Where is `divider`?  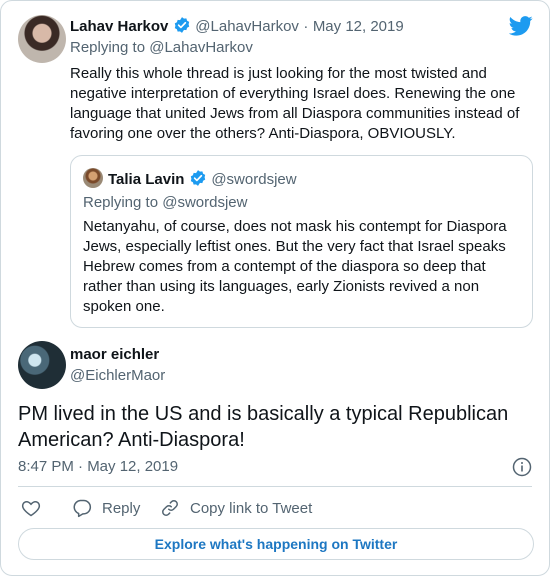 divider is located at coordinates (275, 486).